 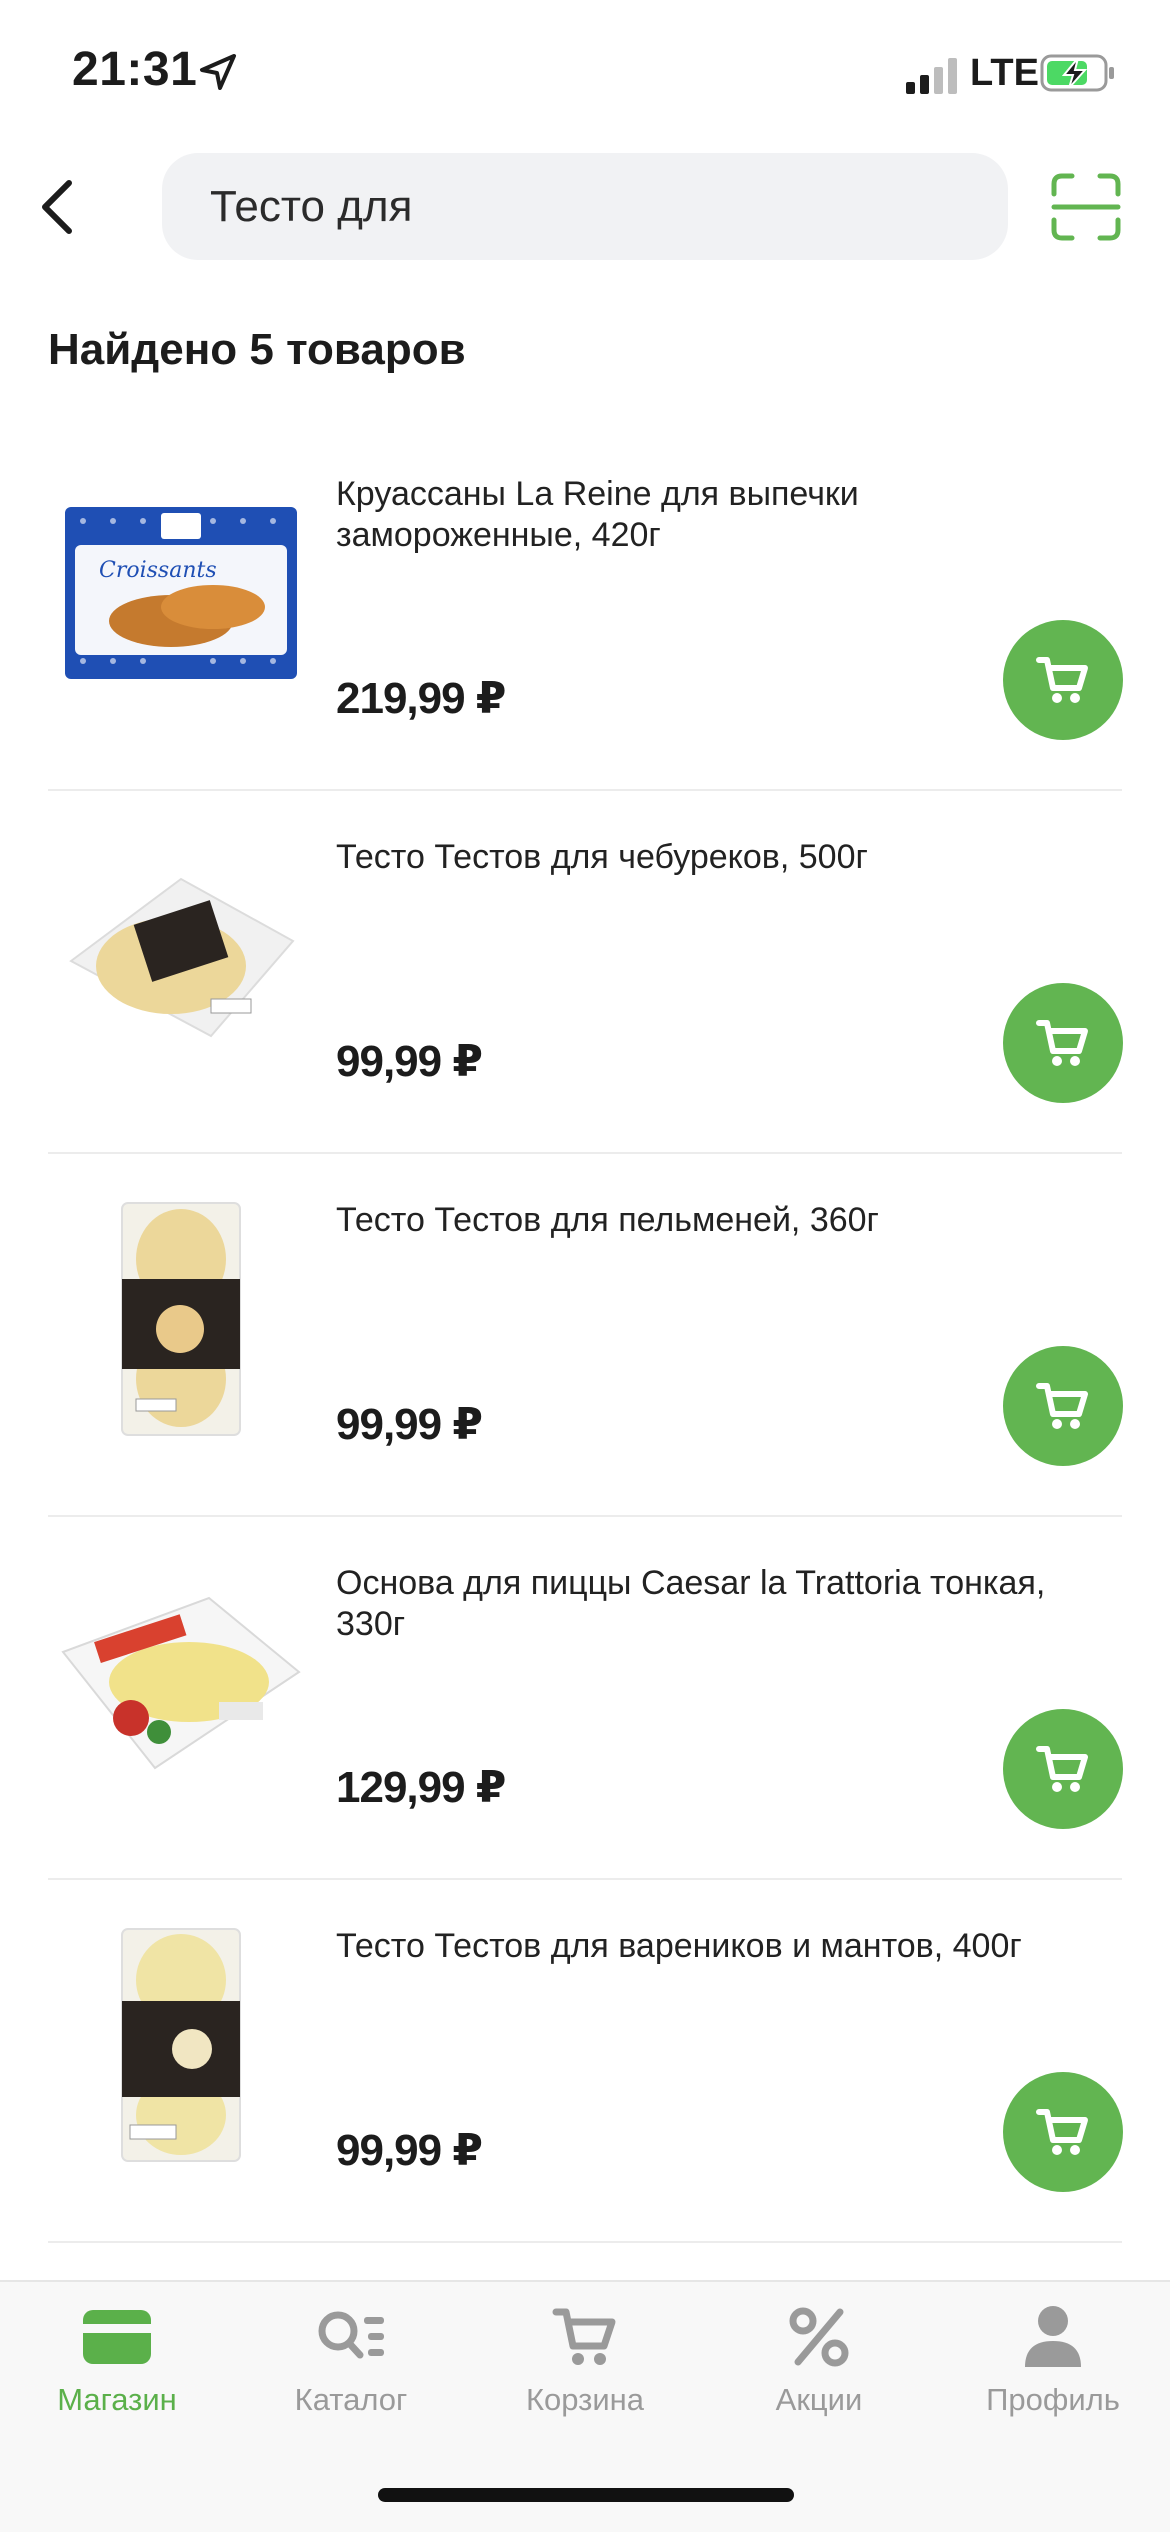 I want to click on tab-label: Акции, so click(x=819, y=2399).